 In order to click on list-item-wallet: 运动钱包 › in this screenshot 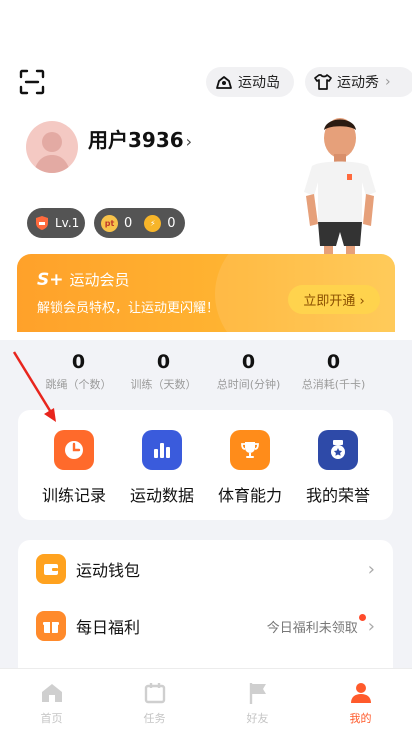, I will do `click(205, 569)`.